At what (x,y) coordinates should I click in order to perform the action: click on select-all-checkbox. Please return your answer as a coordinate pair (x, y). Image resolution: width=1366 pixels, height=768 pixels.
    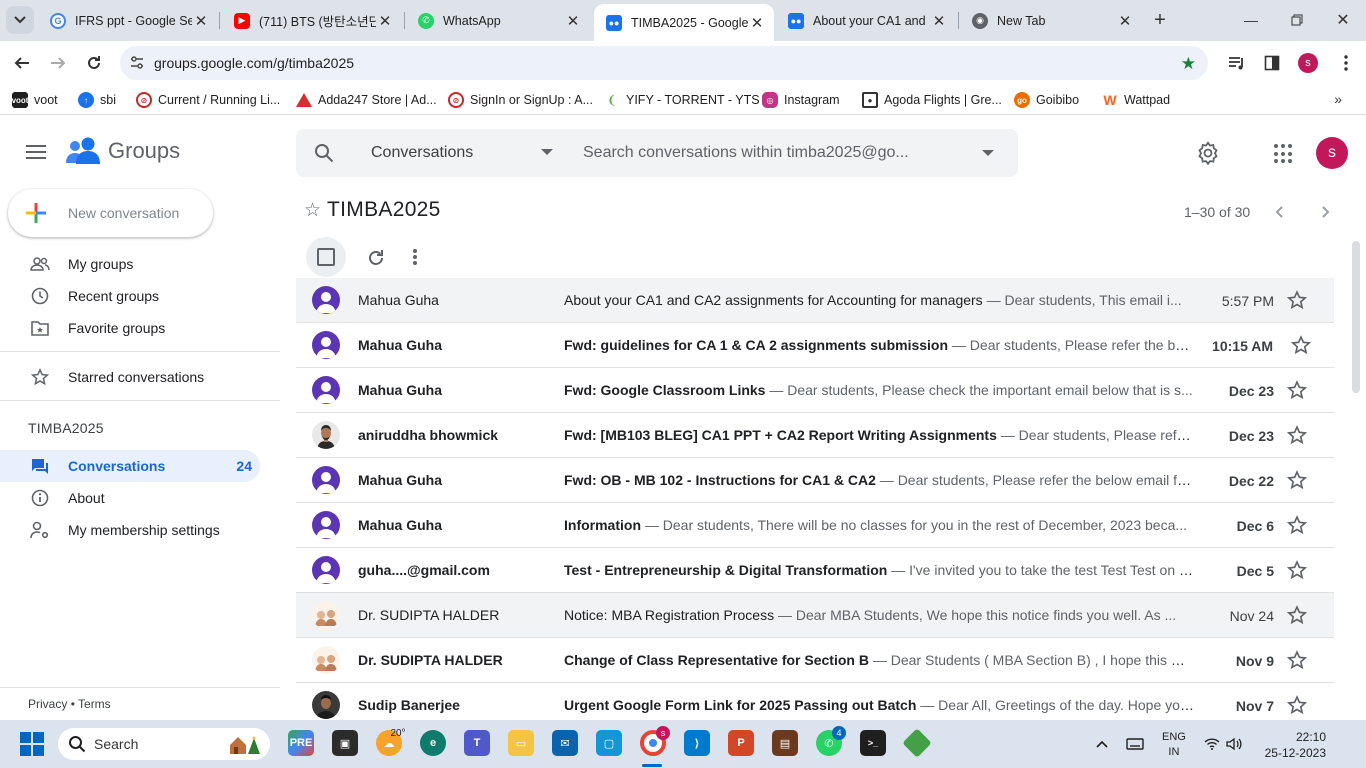
    Looking at the image, I should click on (326, 257).